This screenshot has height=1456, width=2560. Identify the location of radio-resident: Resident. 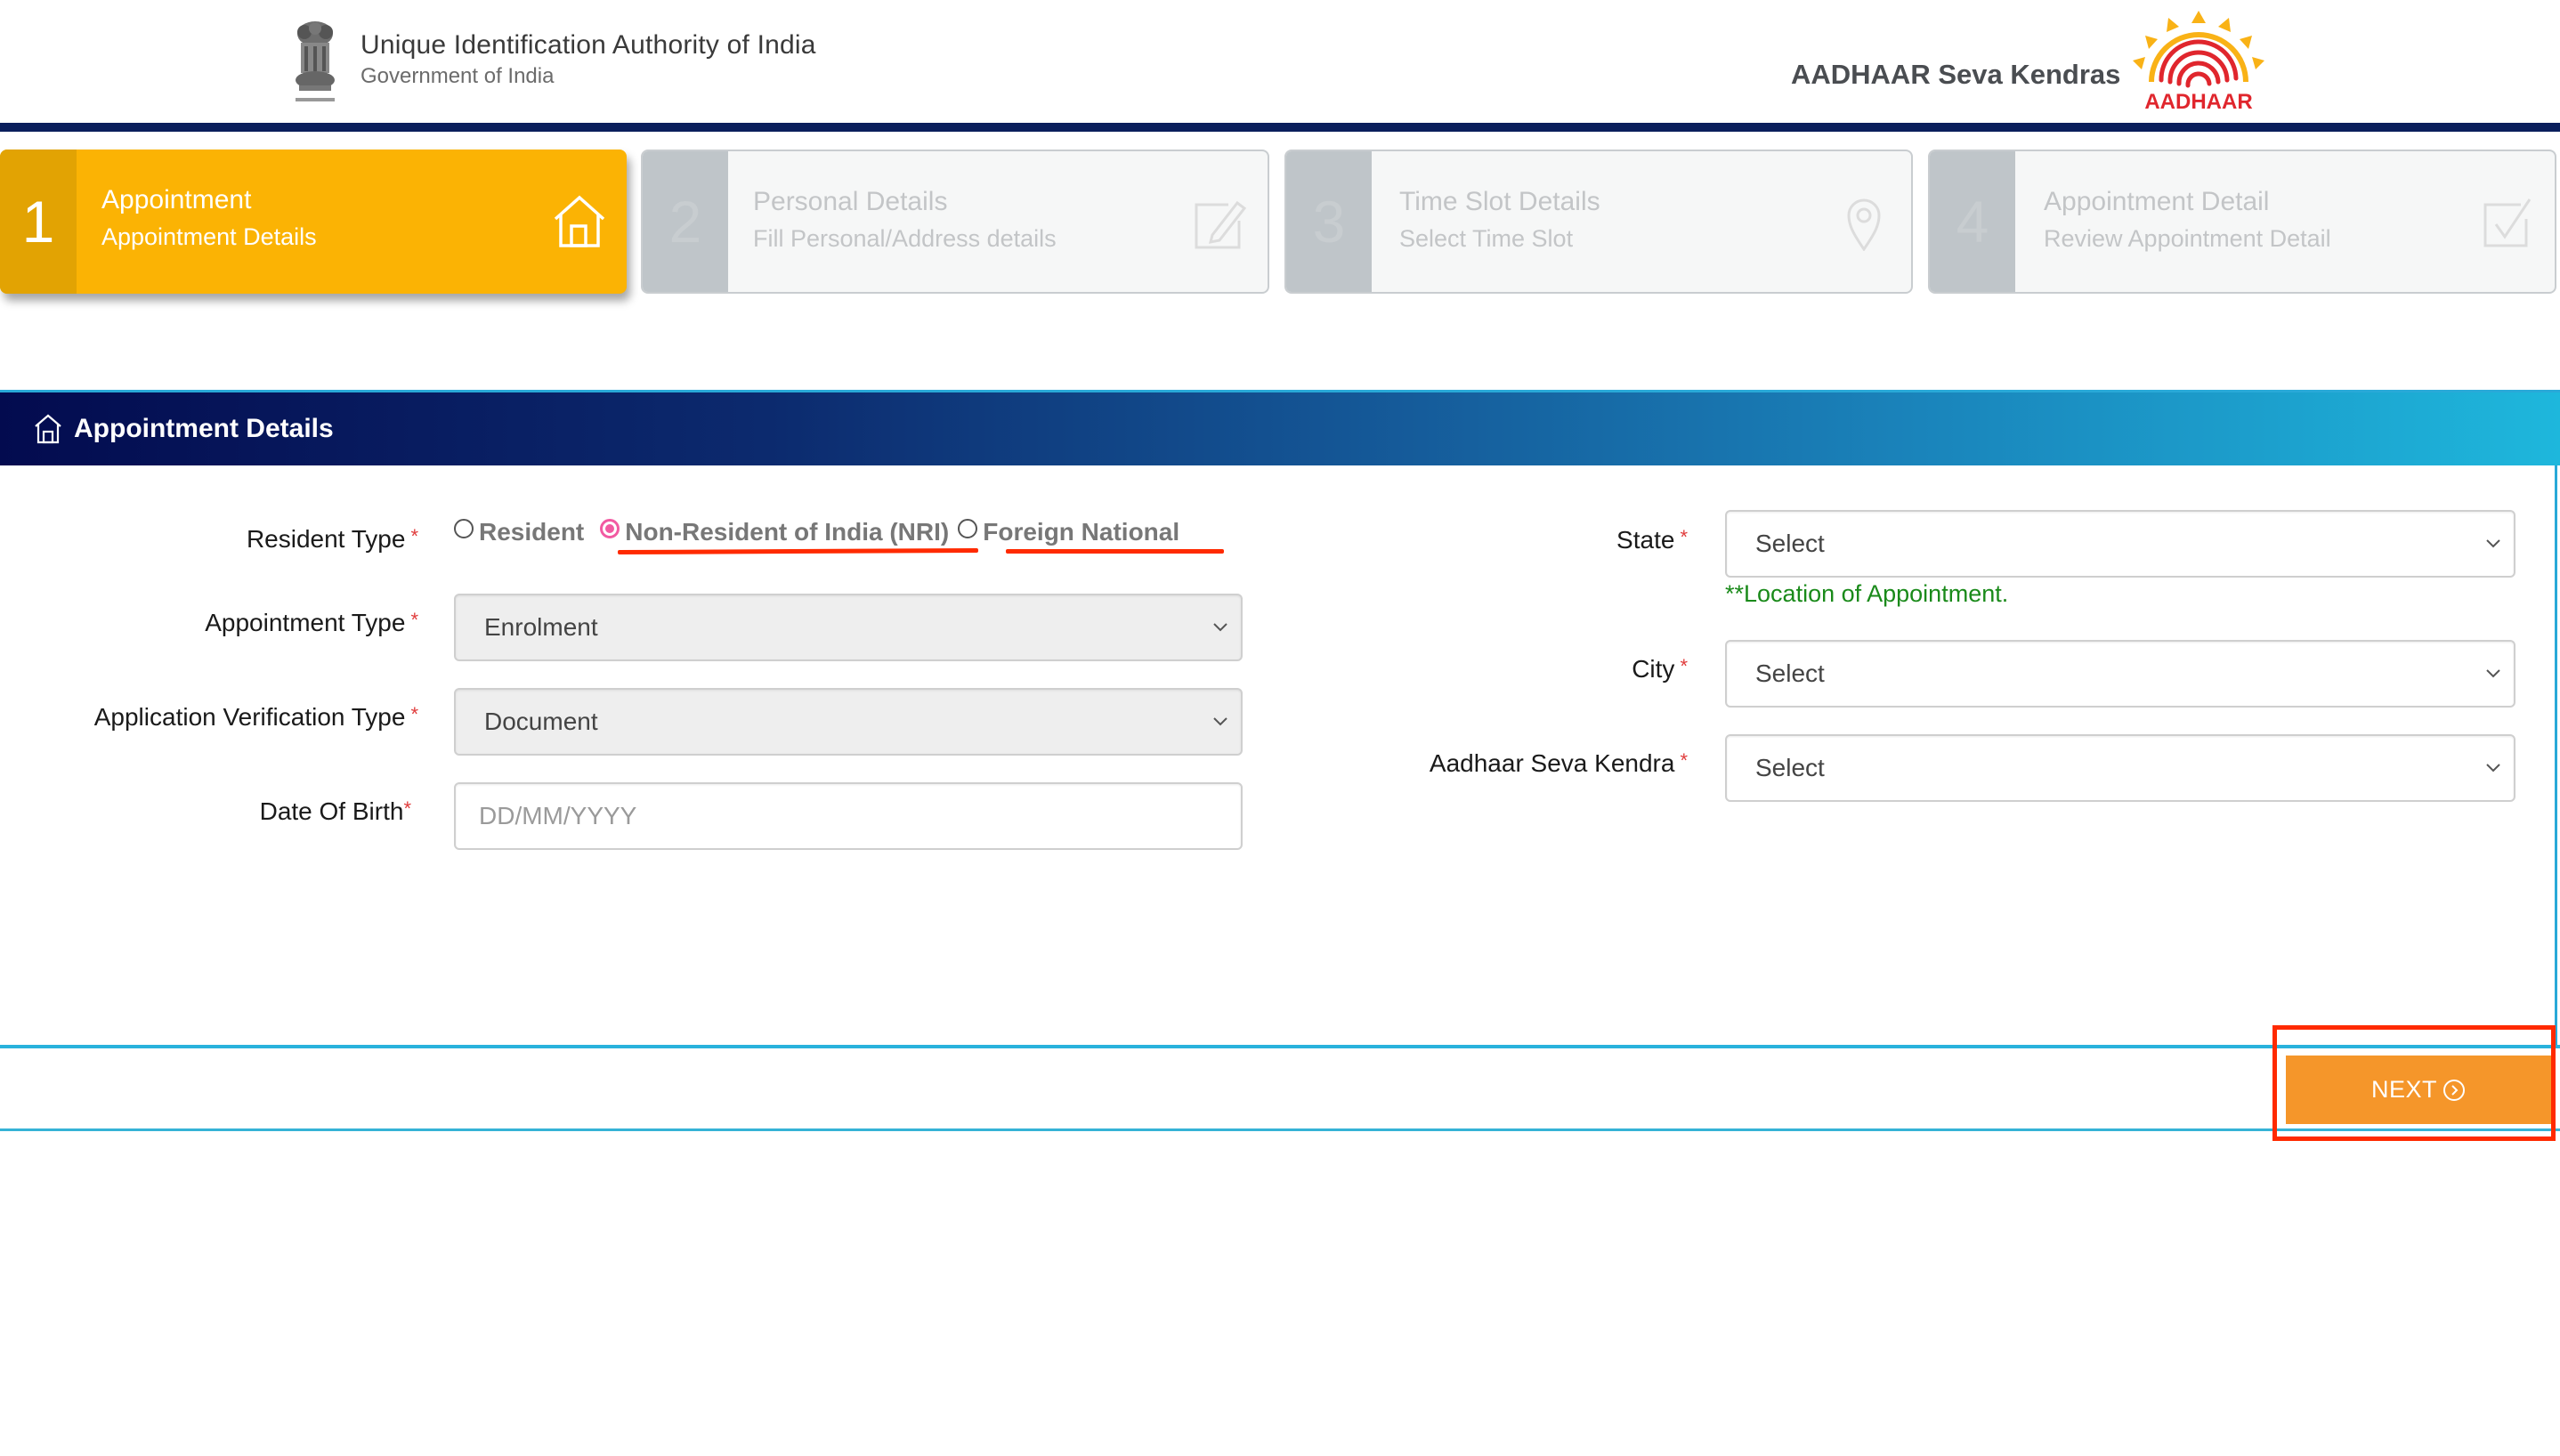
(519, 532).